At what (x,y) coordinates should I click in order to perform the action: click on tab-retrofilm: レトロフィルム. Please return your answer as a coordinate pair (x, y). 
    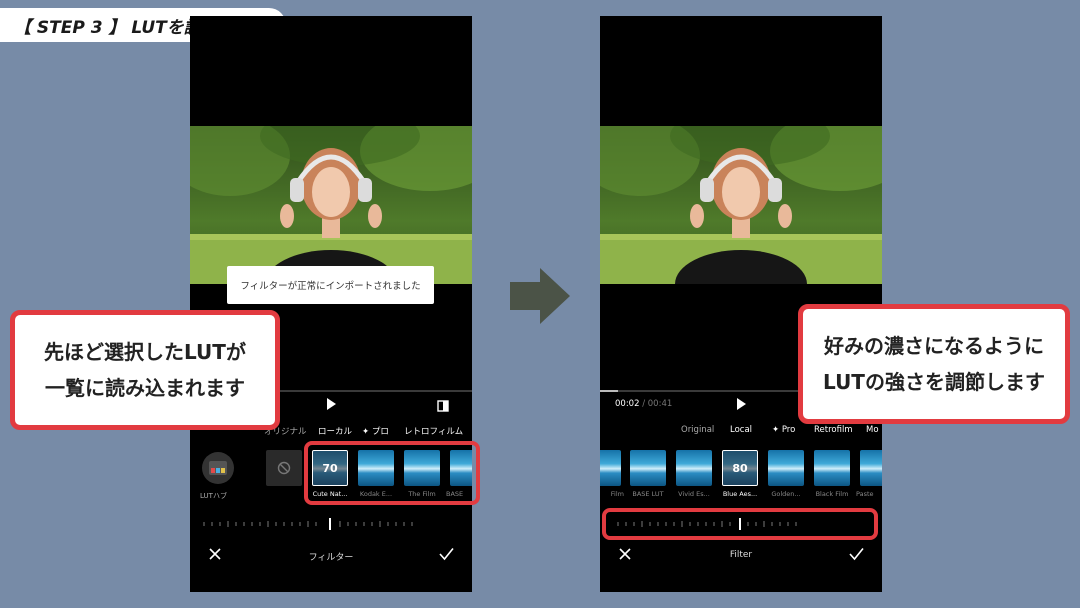
    Looking at the image, I should click on (433, 431).